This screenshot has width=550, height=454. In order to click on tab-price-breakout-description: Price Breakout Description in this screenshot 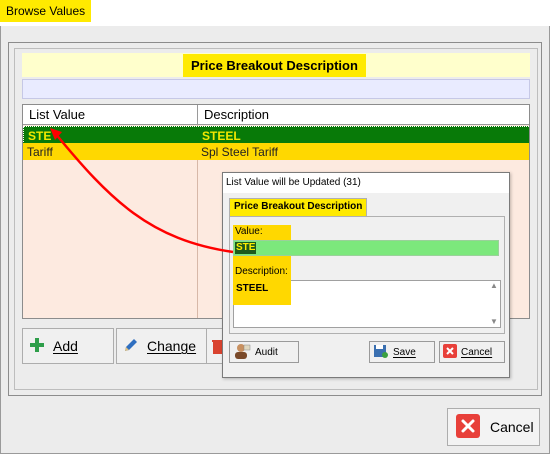, I will do `click(298, 207)`.